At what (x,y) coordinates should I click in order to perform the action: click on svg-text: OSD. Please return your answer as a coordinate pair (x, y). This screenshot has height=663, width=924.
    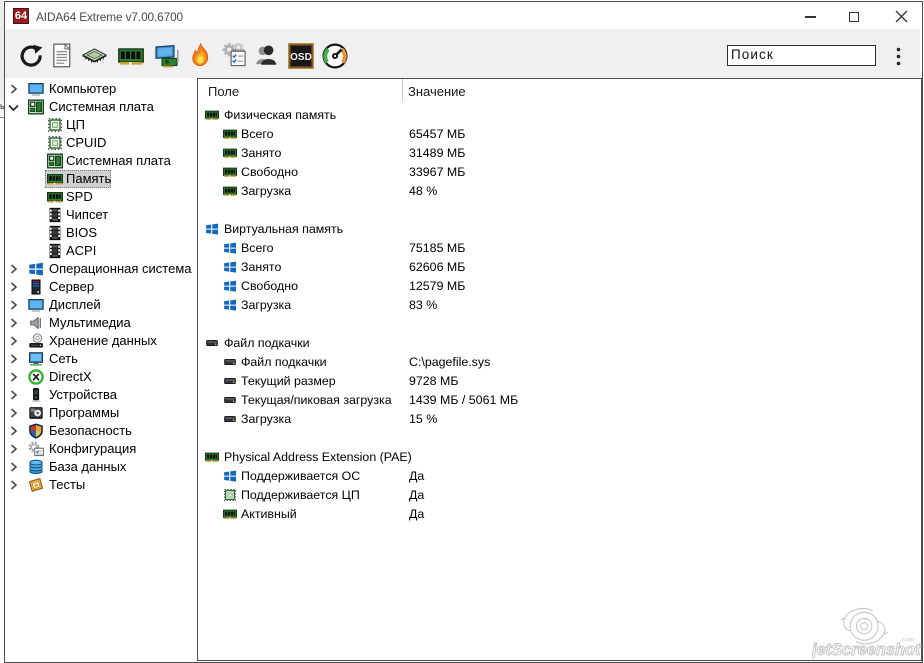
    Looking at the image, I should click on (301, 57).